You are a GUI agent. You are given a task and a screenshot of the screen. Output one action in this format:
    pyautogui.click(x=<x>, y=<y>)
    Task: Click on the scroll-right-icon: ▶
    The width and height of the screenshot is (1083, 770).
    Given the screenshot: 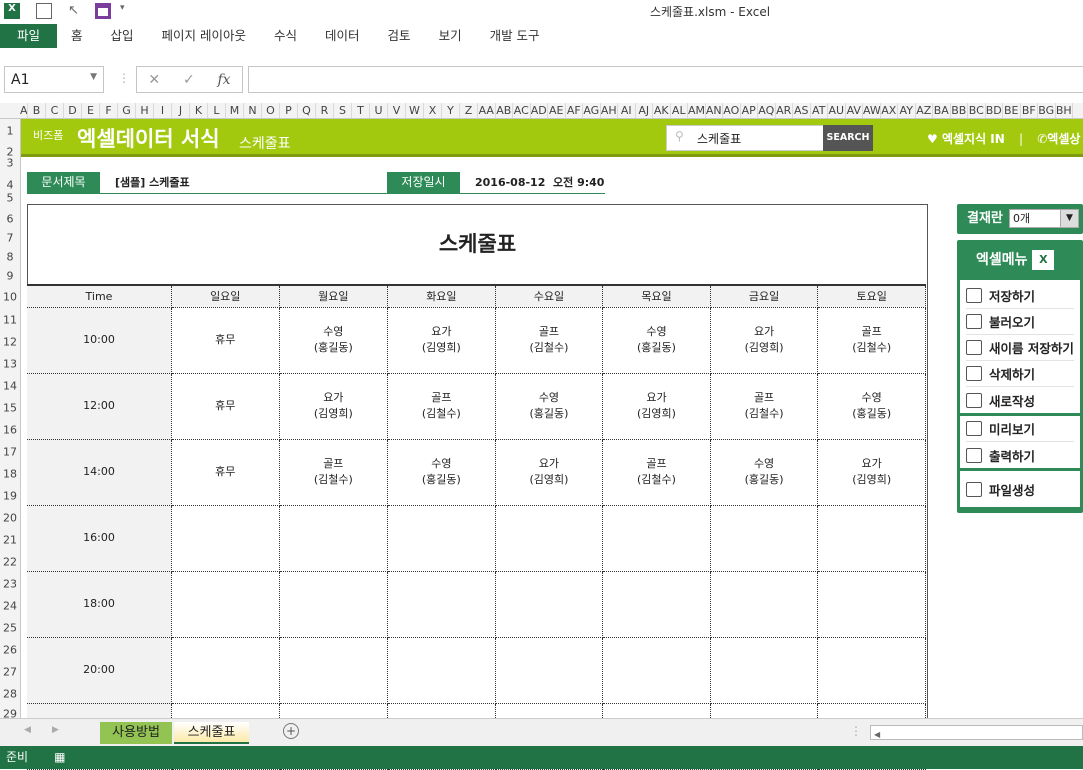 What is the action you would take?
    pyautogui.click(x=55, y=730)
    